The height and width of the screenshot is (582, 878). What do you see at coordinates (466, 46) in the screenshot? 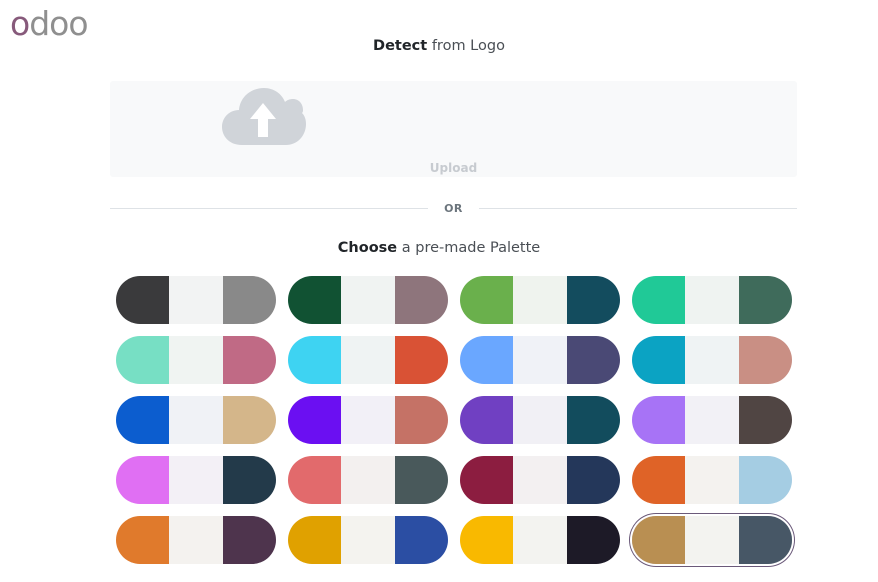
I see `detect-heading-rest: from Logo` at bounding box center [466, 46].